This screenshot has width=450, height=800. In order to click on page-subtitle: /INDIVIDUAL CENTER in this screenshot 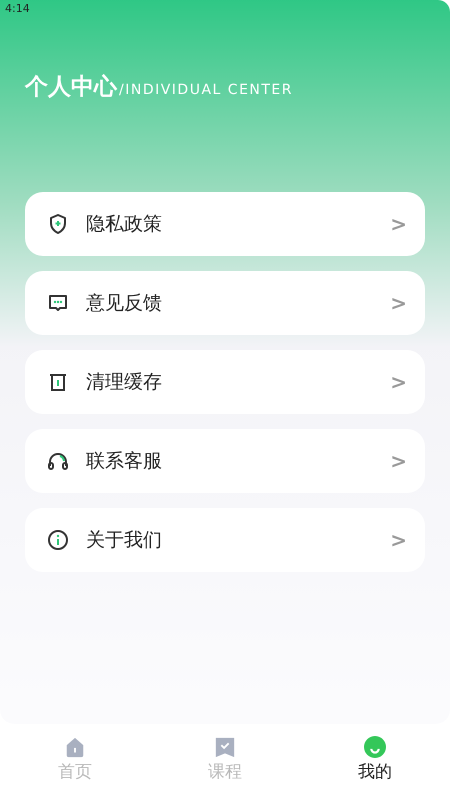, I will do `click(206, 90)`.